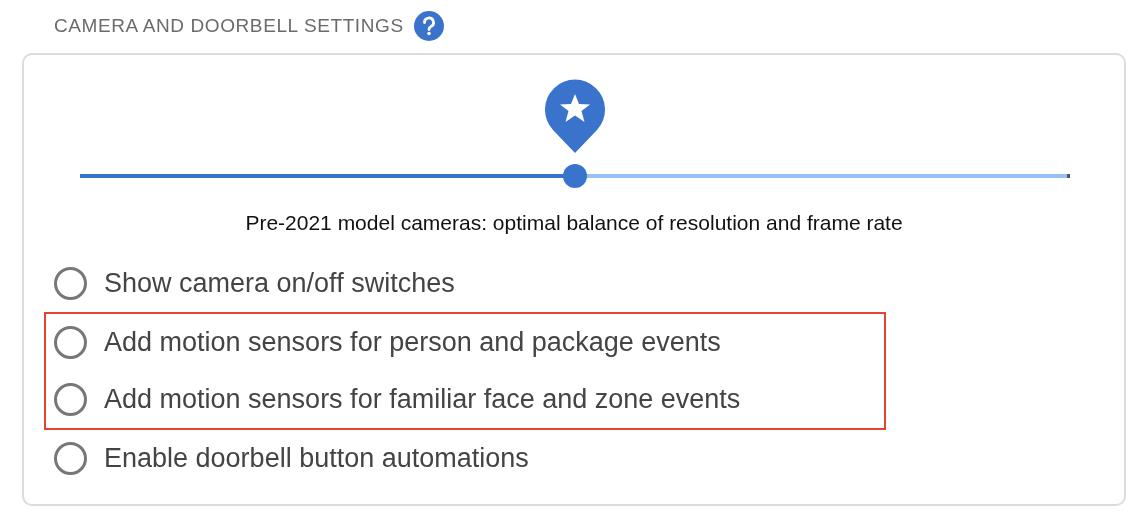 Image resolution: width=1146 pixels, height=530 pixels. Describe the element at coordinates (316, 458) in the screenshot. I see `option-label: Enable doorbell button automations` at that location.